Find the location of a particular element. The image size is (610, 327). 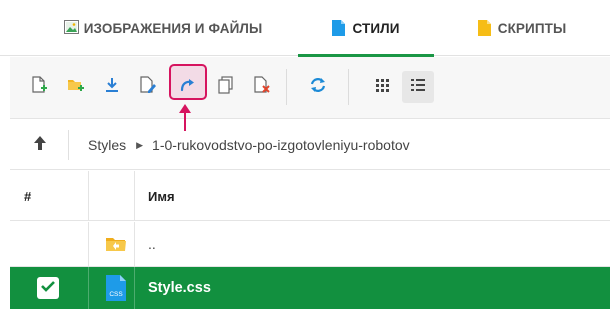

list-icon is located at coordinates (418, 87).